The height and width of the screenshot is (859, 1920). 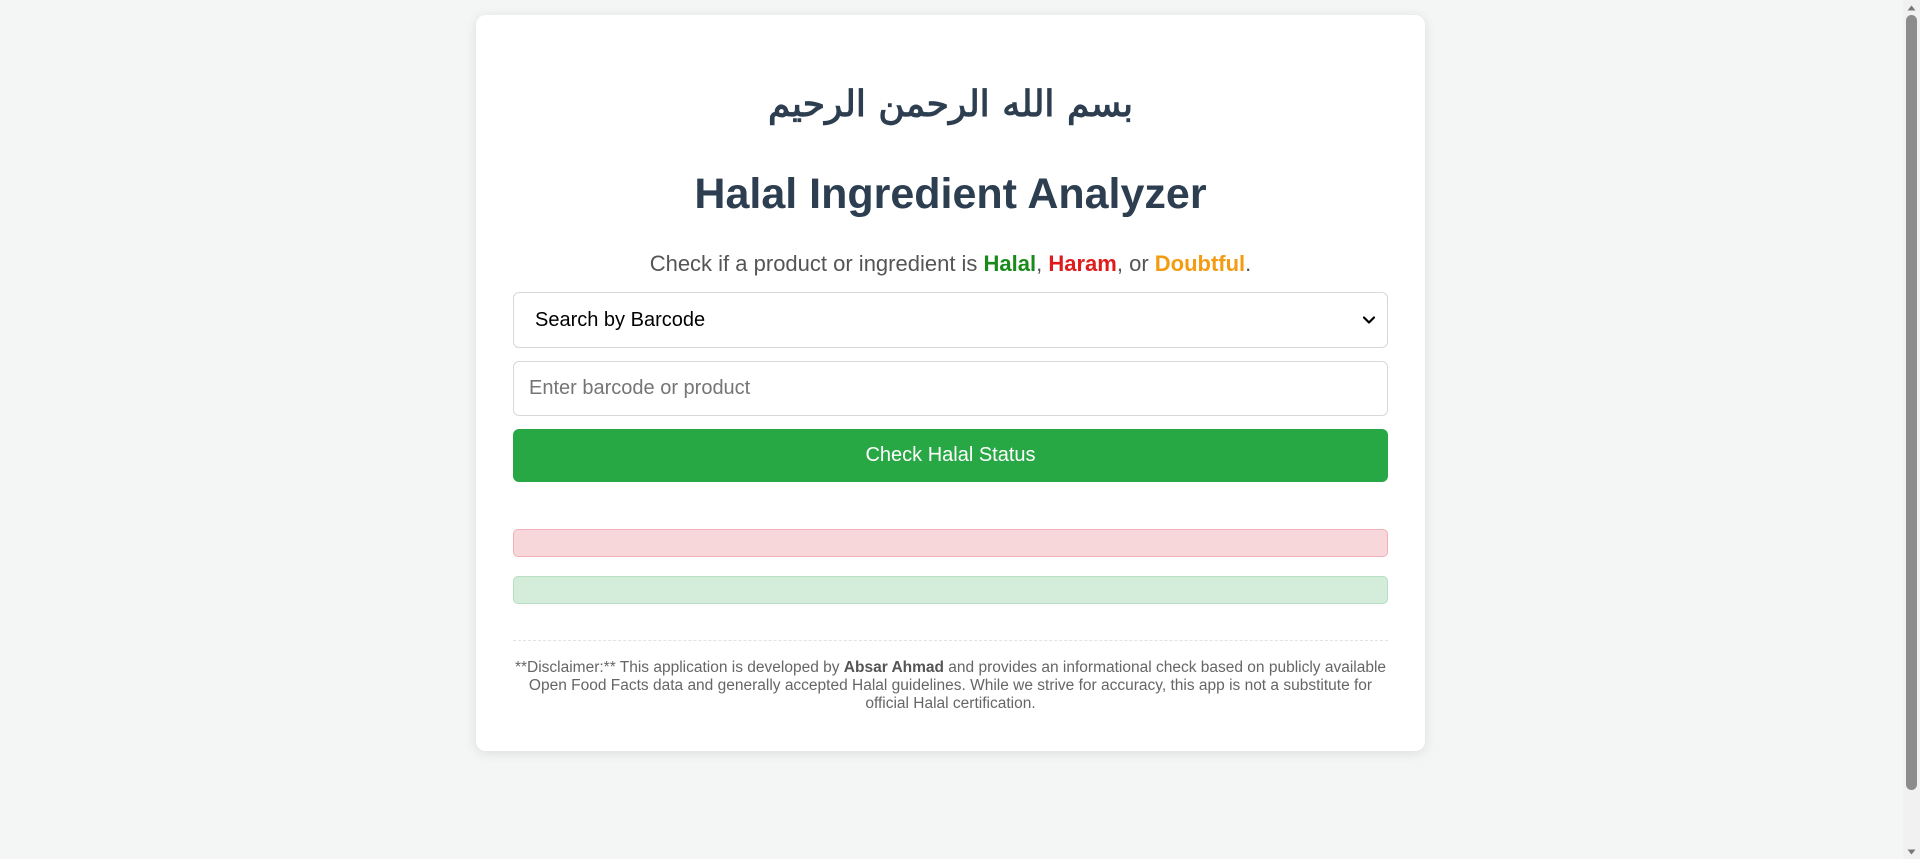 I want to click on success-message-box, so click(x=950, y=590).